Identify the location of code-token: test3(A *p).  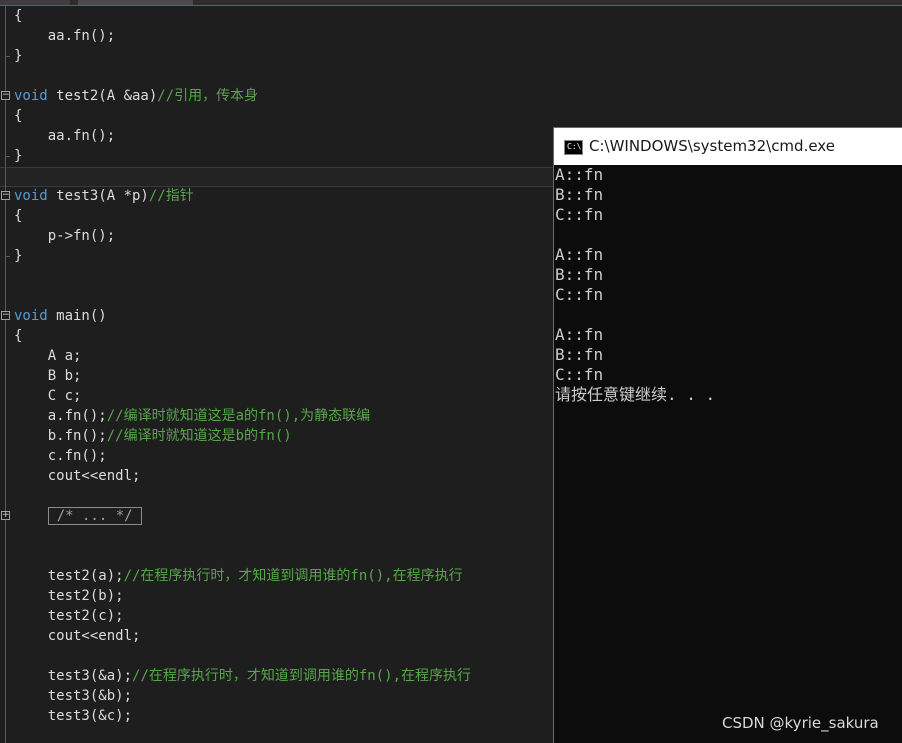
(98, 196).